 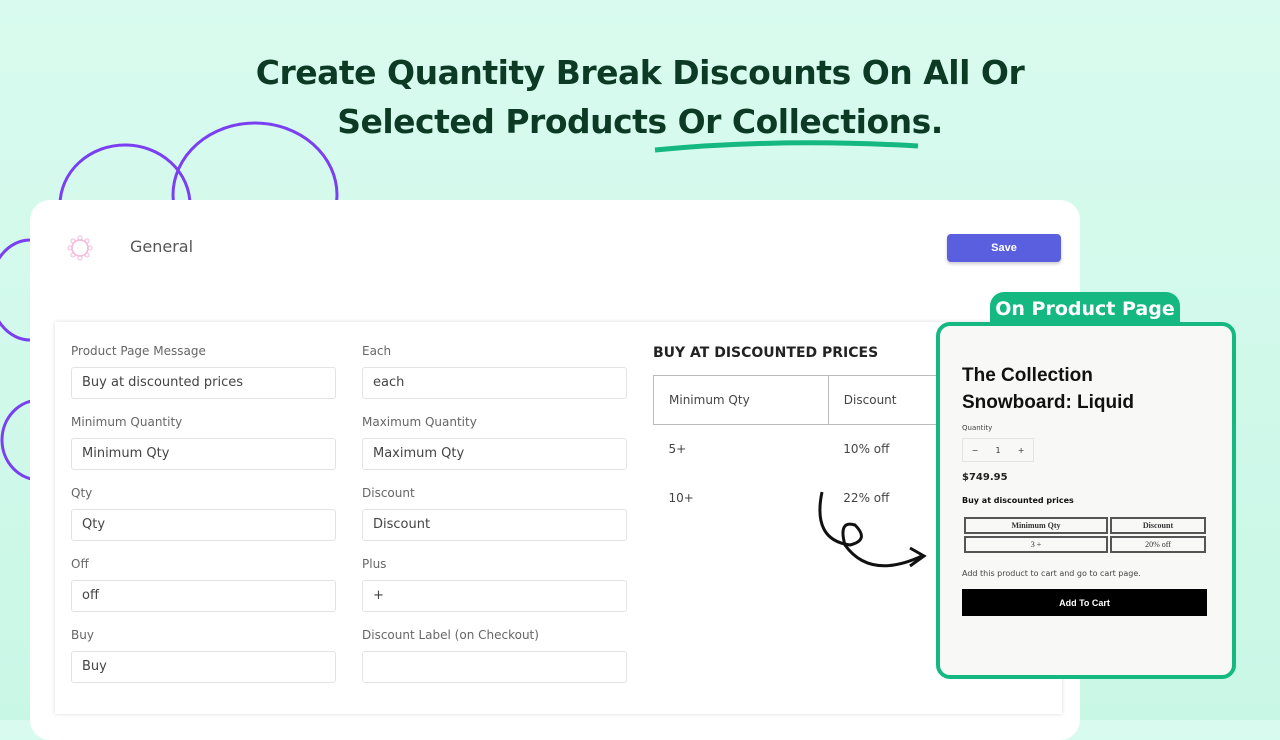 What do you see at coordinates (1048, 389) in the screenshot?
I see `product-title: The Collection Snowboard: Liquid` at bounding box center [1048, 389].